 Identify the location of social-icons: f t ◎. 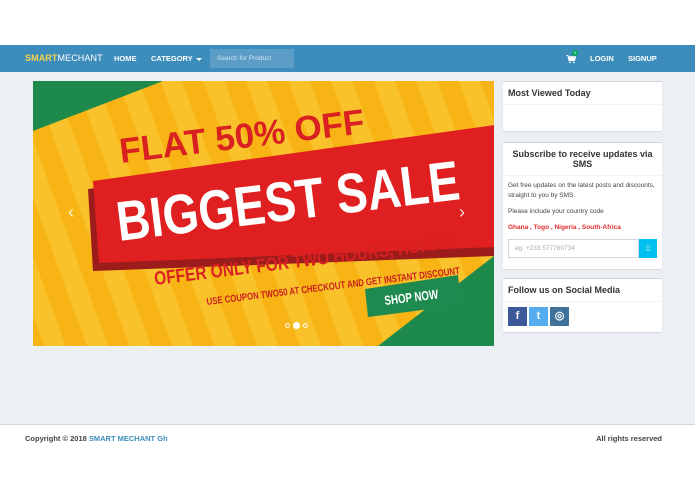
(582, 317).